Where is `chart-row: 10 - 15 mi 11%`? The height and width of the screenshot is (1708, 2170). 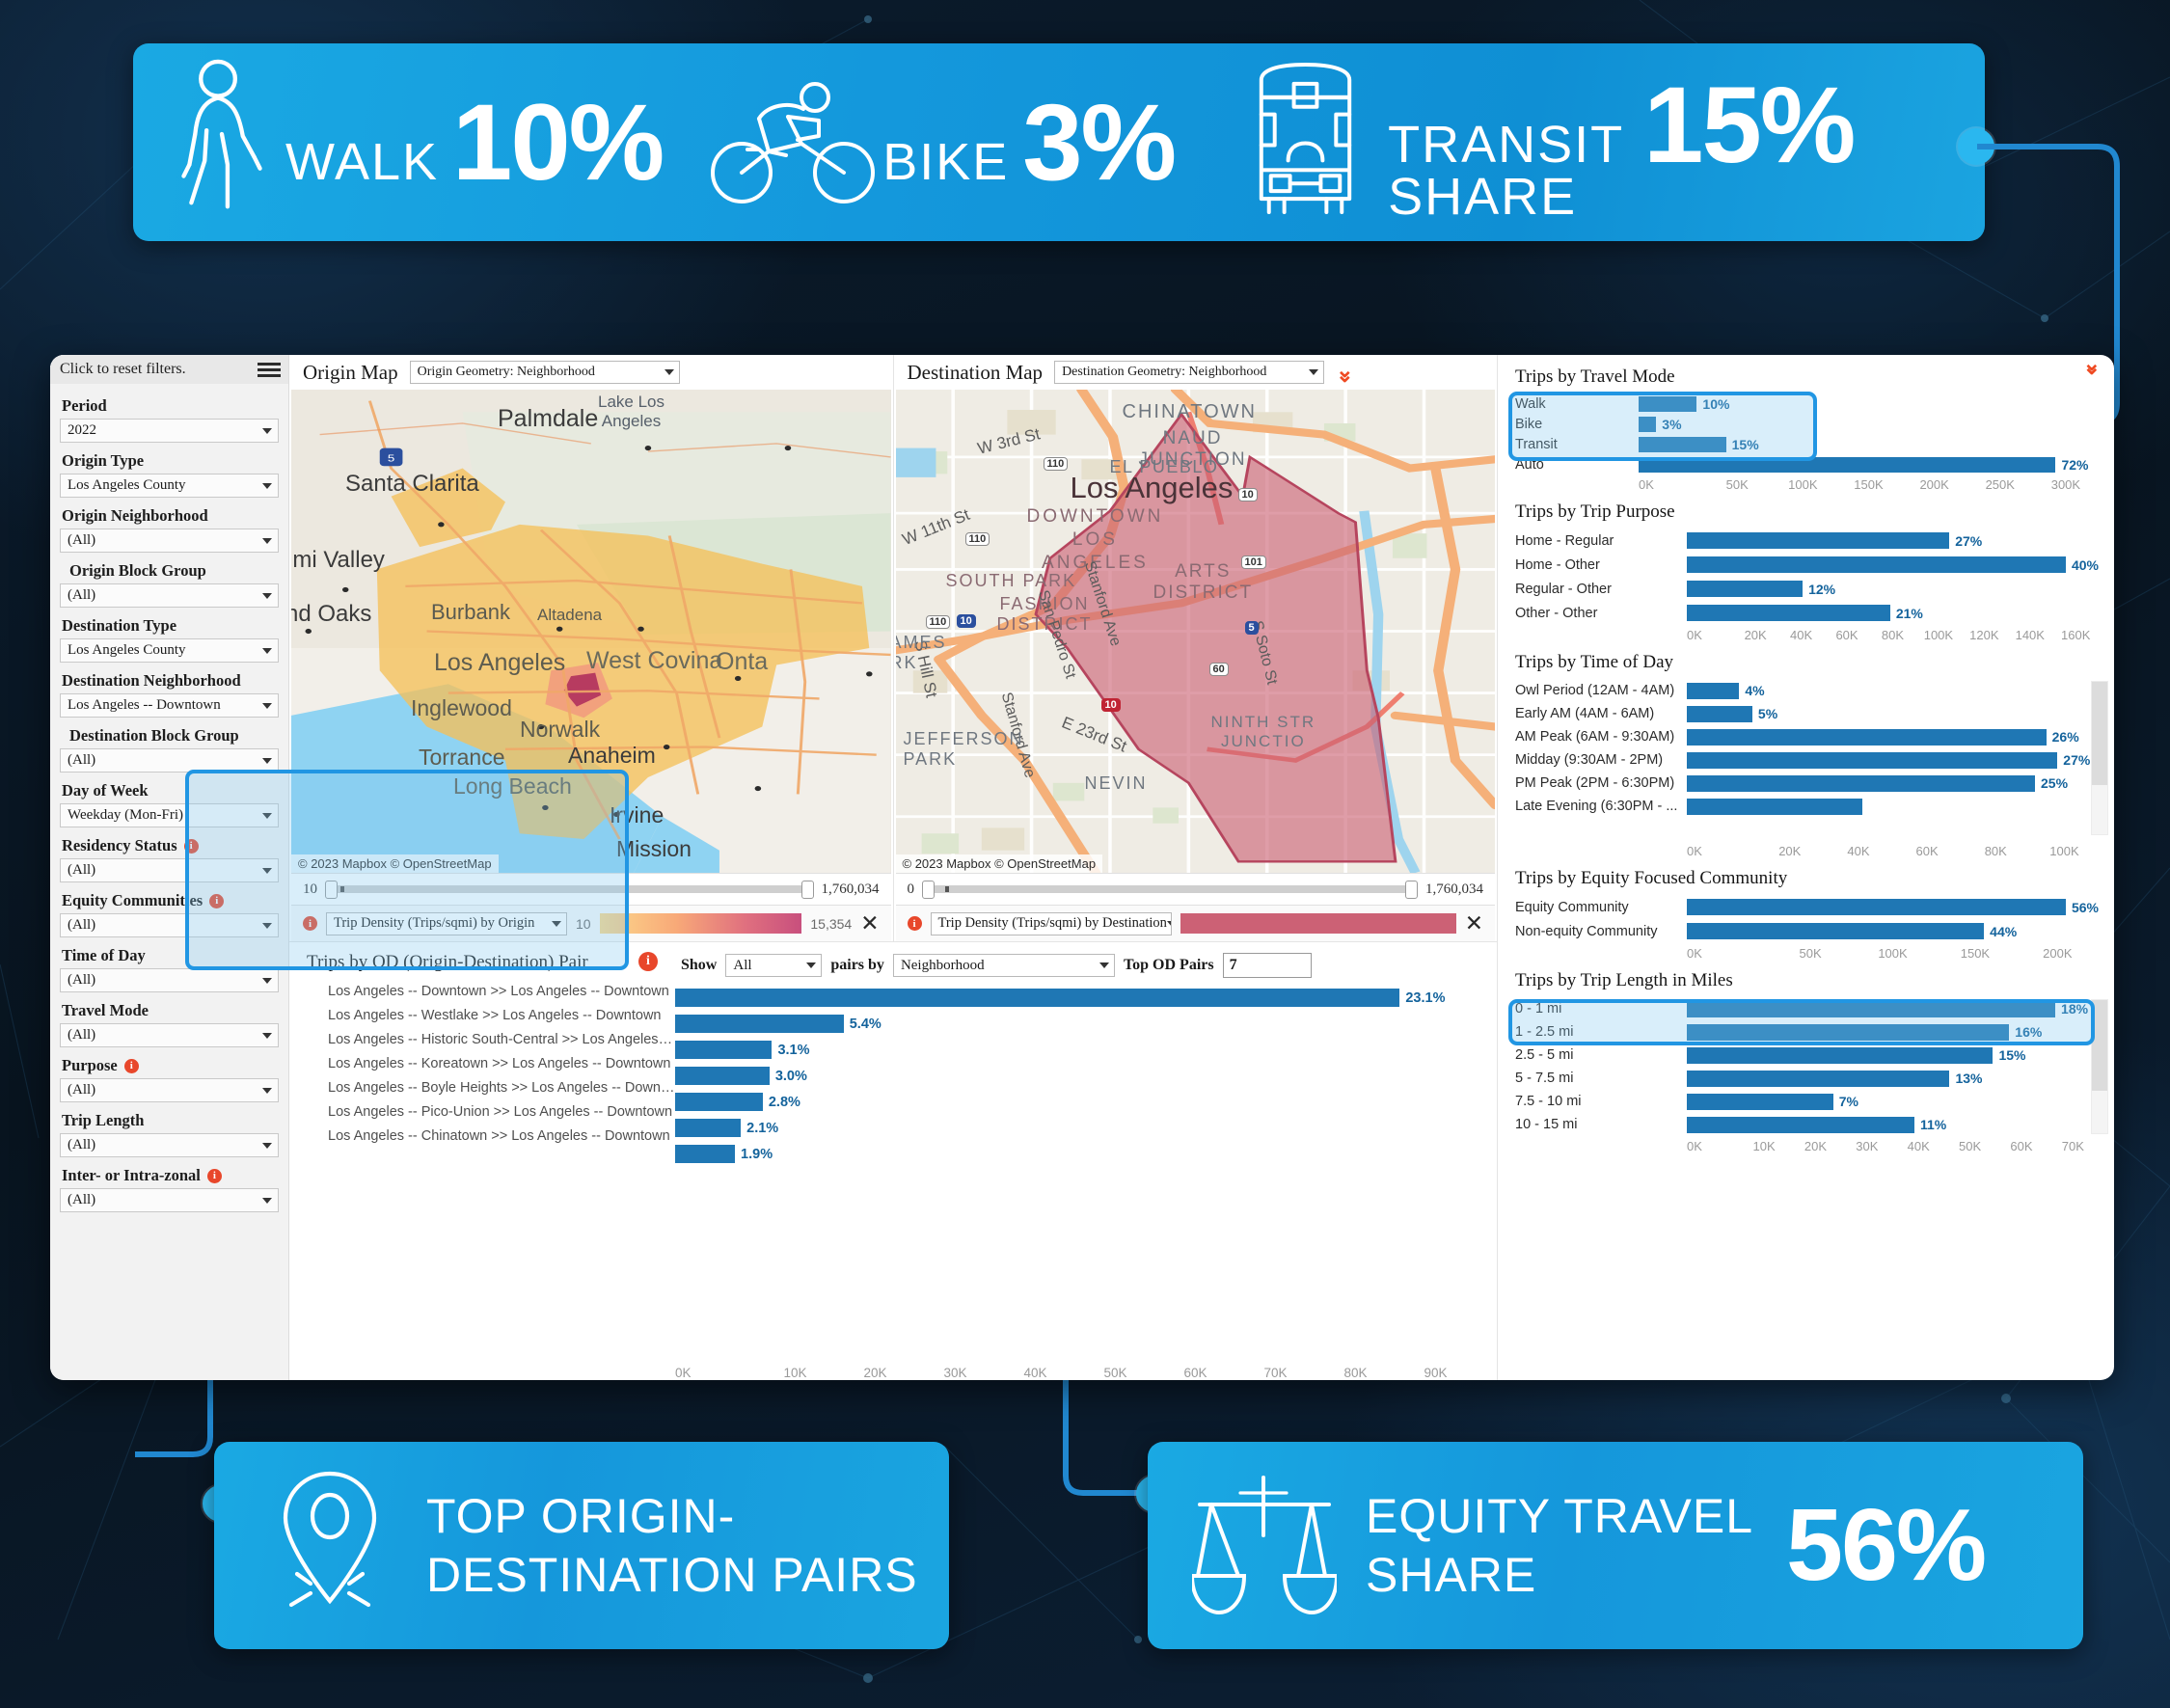 chart-row: 10 - 15 mi 11% is located at coordinates (1807, 1124).